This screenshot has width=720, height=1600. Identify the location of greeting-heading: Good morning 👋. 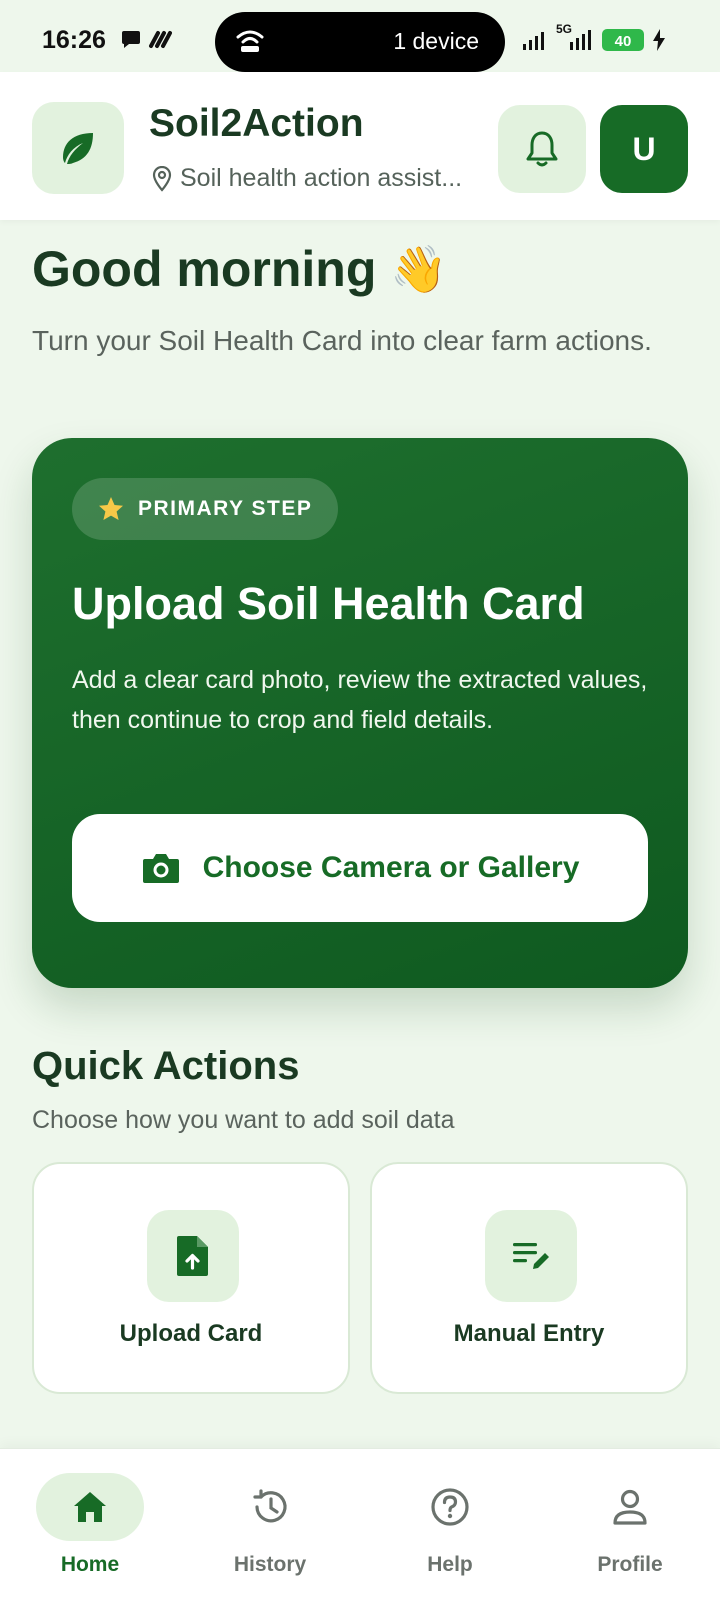
(240, 269).